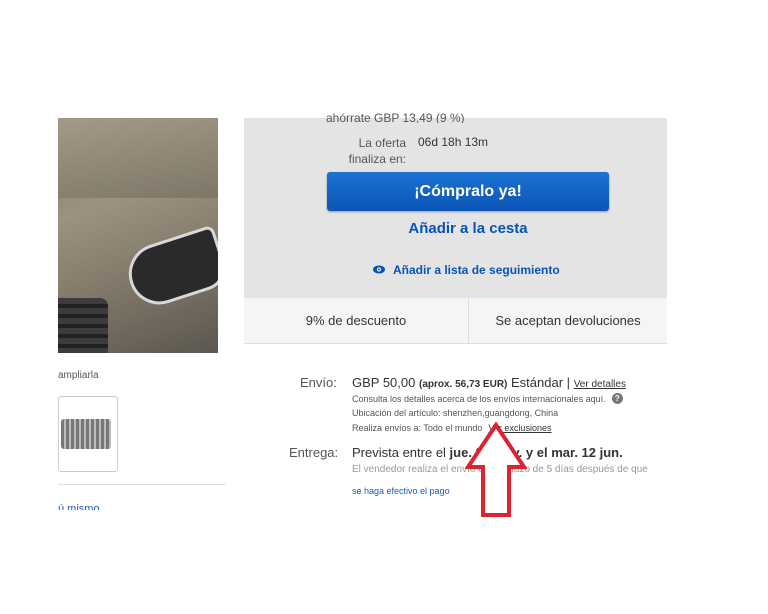 This screenshot has width=768, height=614. I want to click on watchlist-label: Añadir a lista de seguimiento, so click(476, 270).